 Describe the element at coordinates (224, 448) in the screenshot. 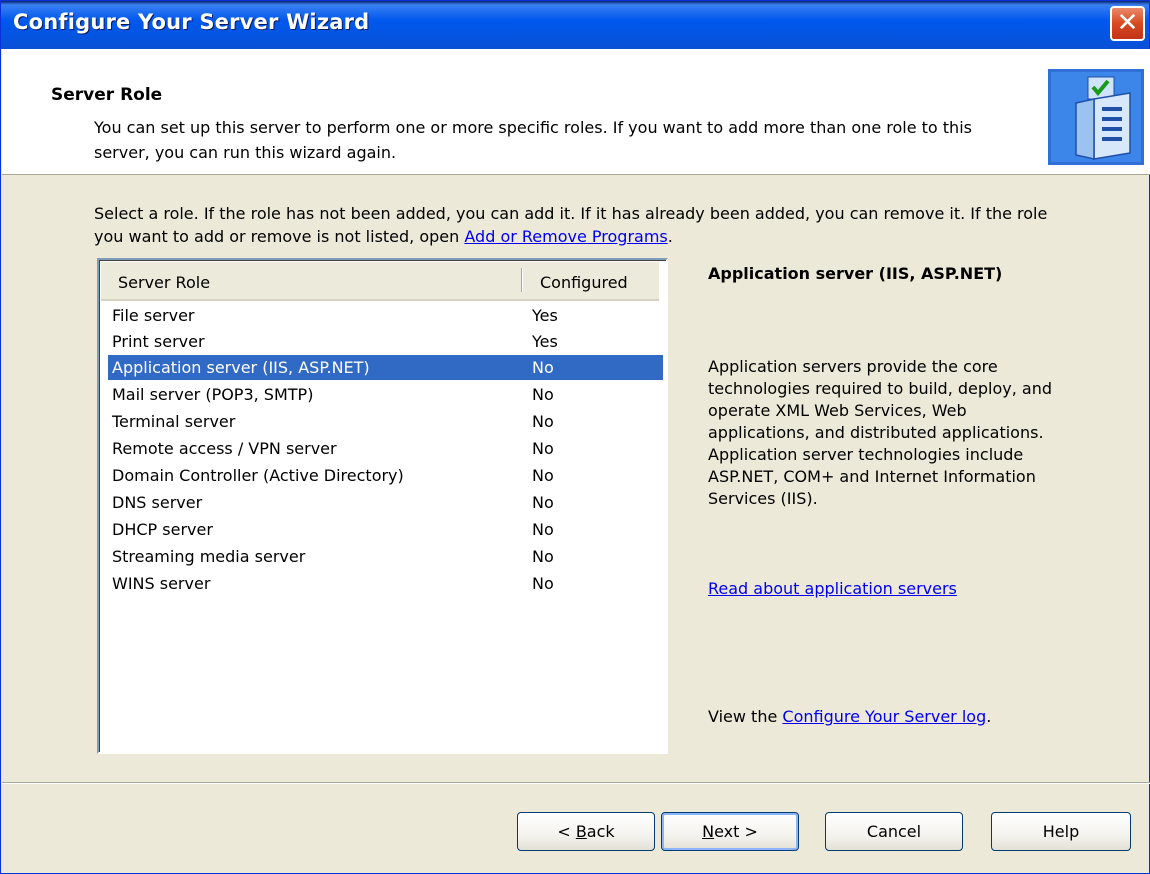

I see `role-name: Remote access / VPN server` at that location.